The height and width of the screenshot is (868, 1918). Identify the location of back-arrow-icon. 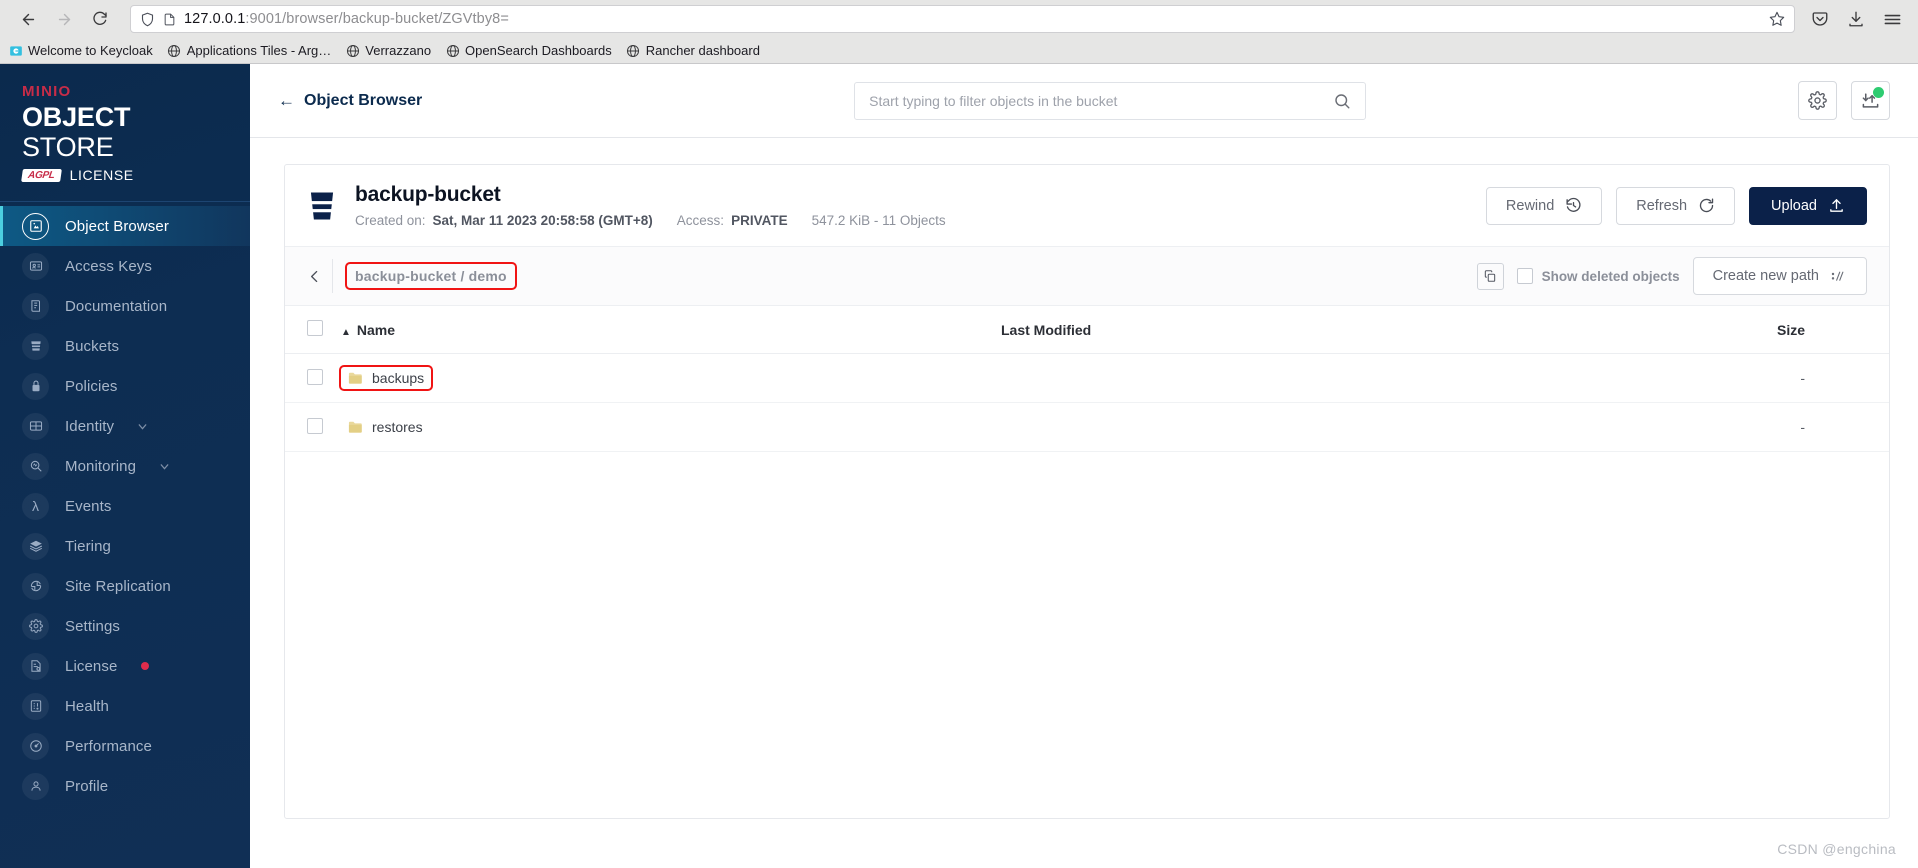
(28, 19).